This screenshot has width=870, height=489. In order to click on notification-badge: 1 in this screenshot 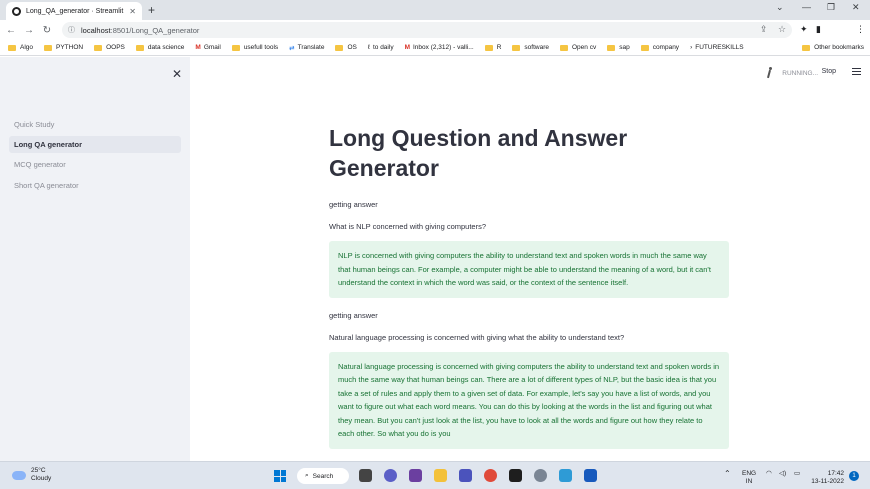, I will do `click(854, 476)`.